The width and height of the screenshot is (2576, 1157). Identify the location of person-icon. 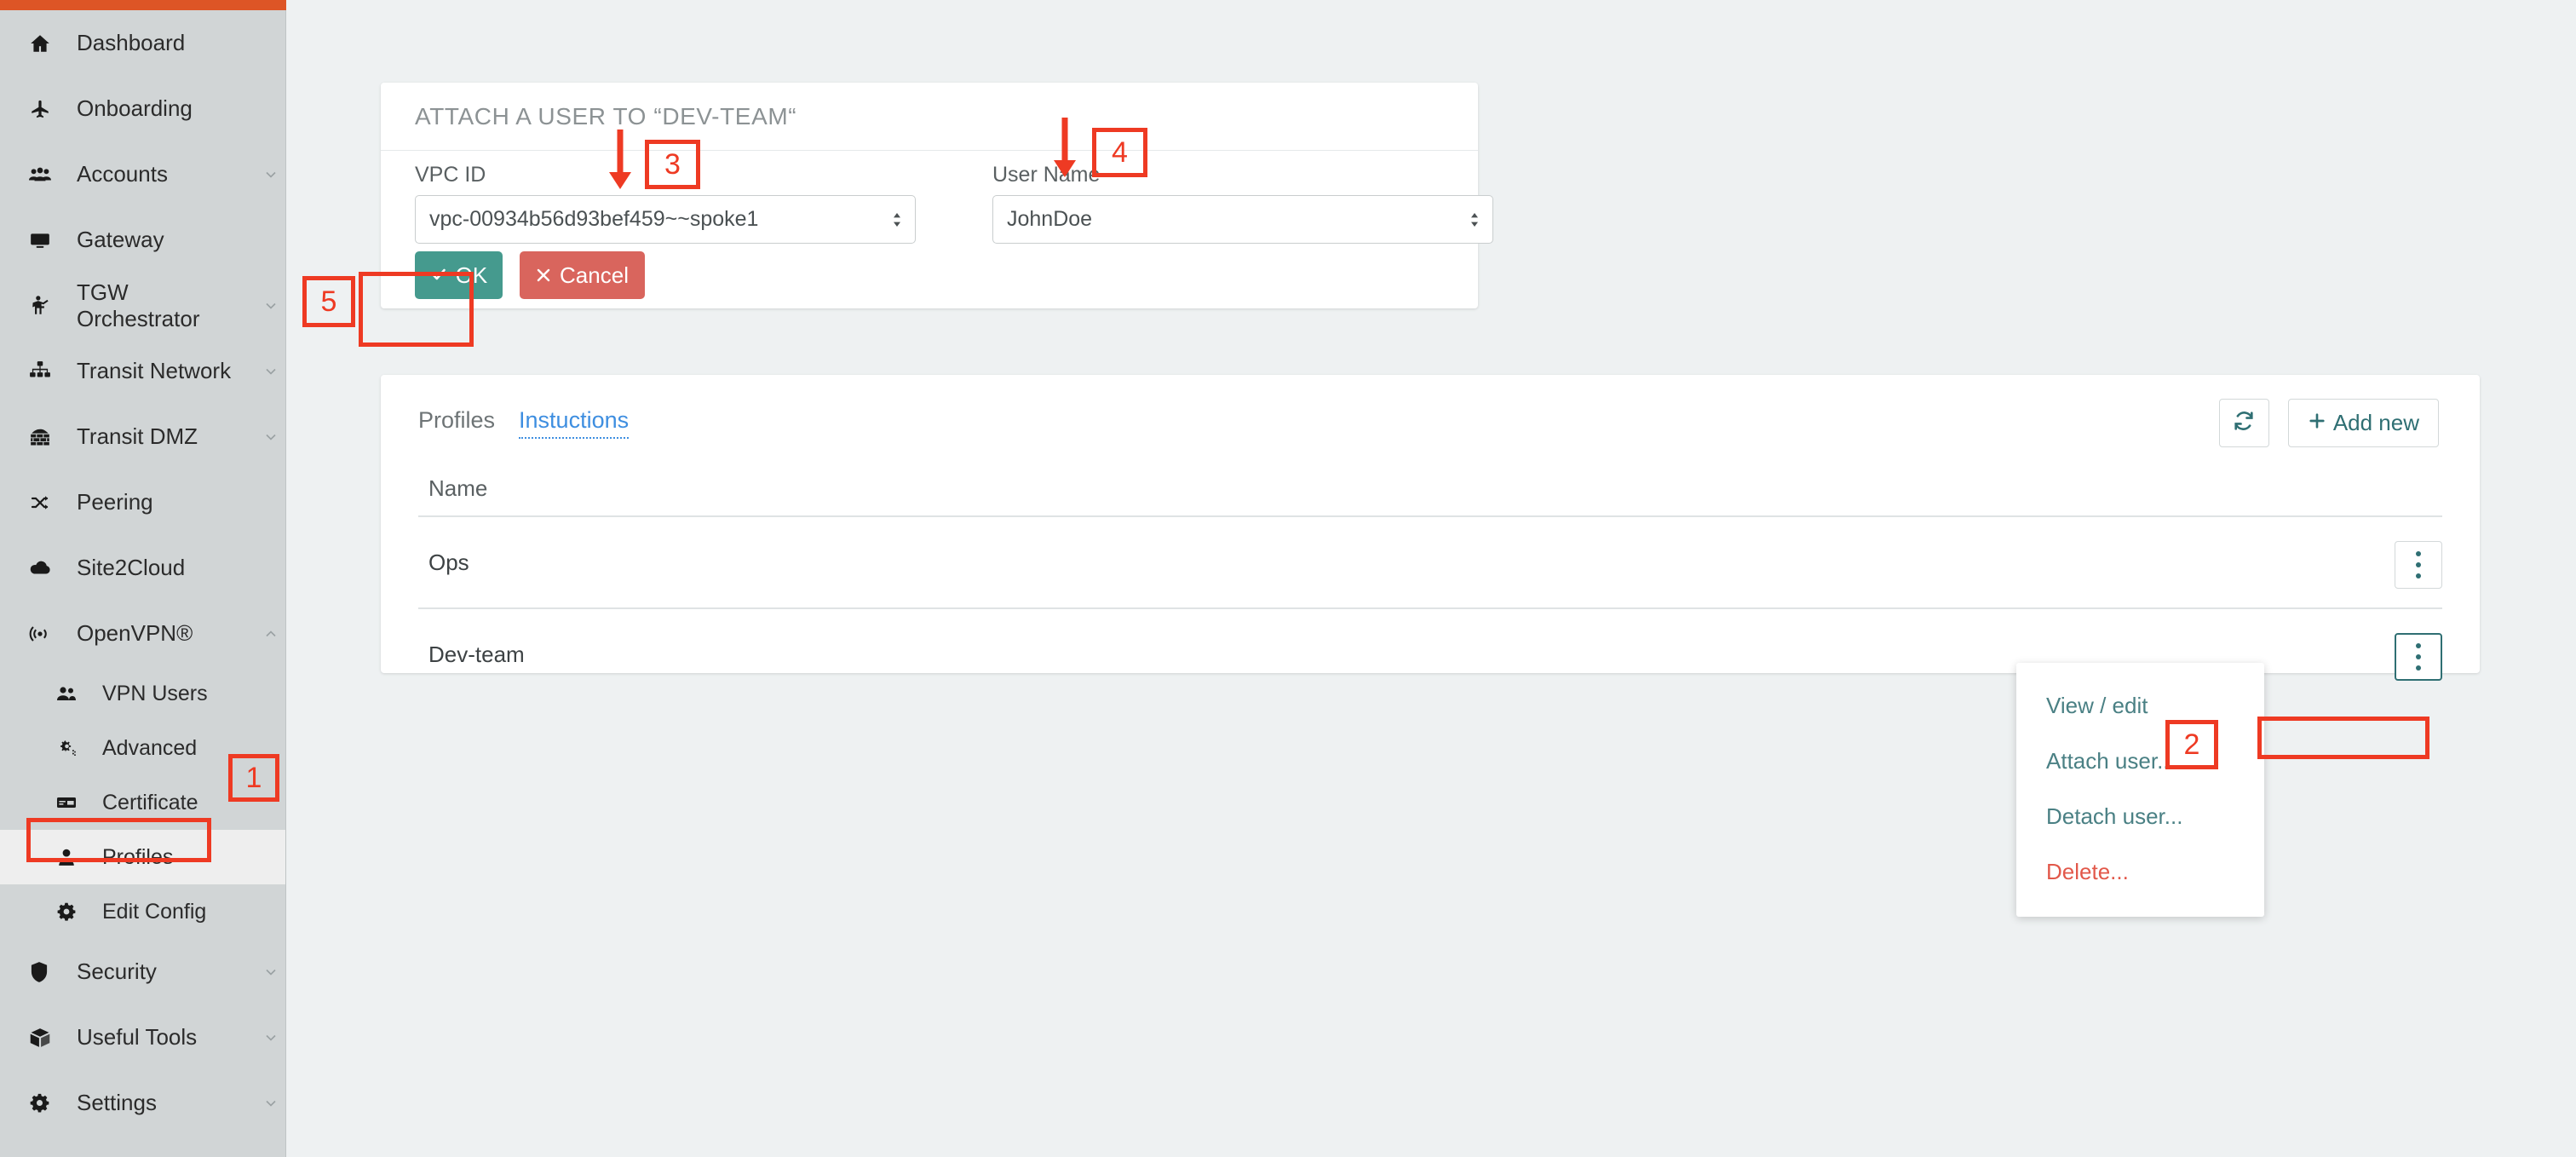
(74, 857).